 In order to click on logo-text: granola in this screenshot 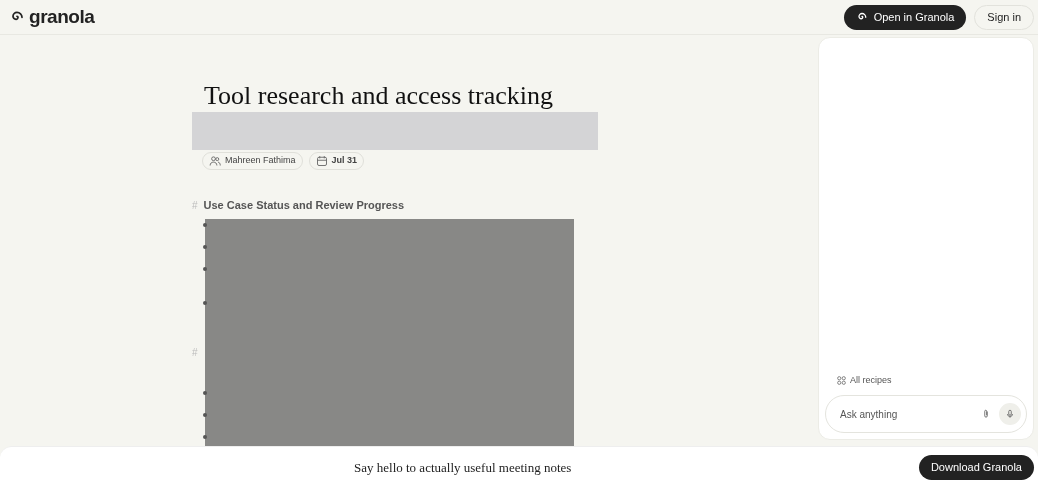, I will do `click(62, 16)`.